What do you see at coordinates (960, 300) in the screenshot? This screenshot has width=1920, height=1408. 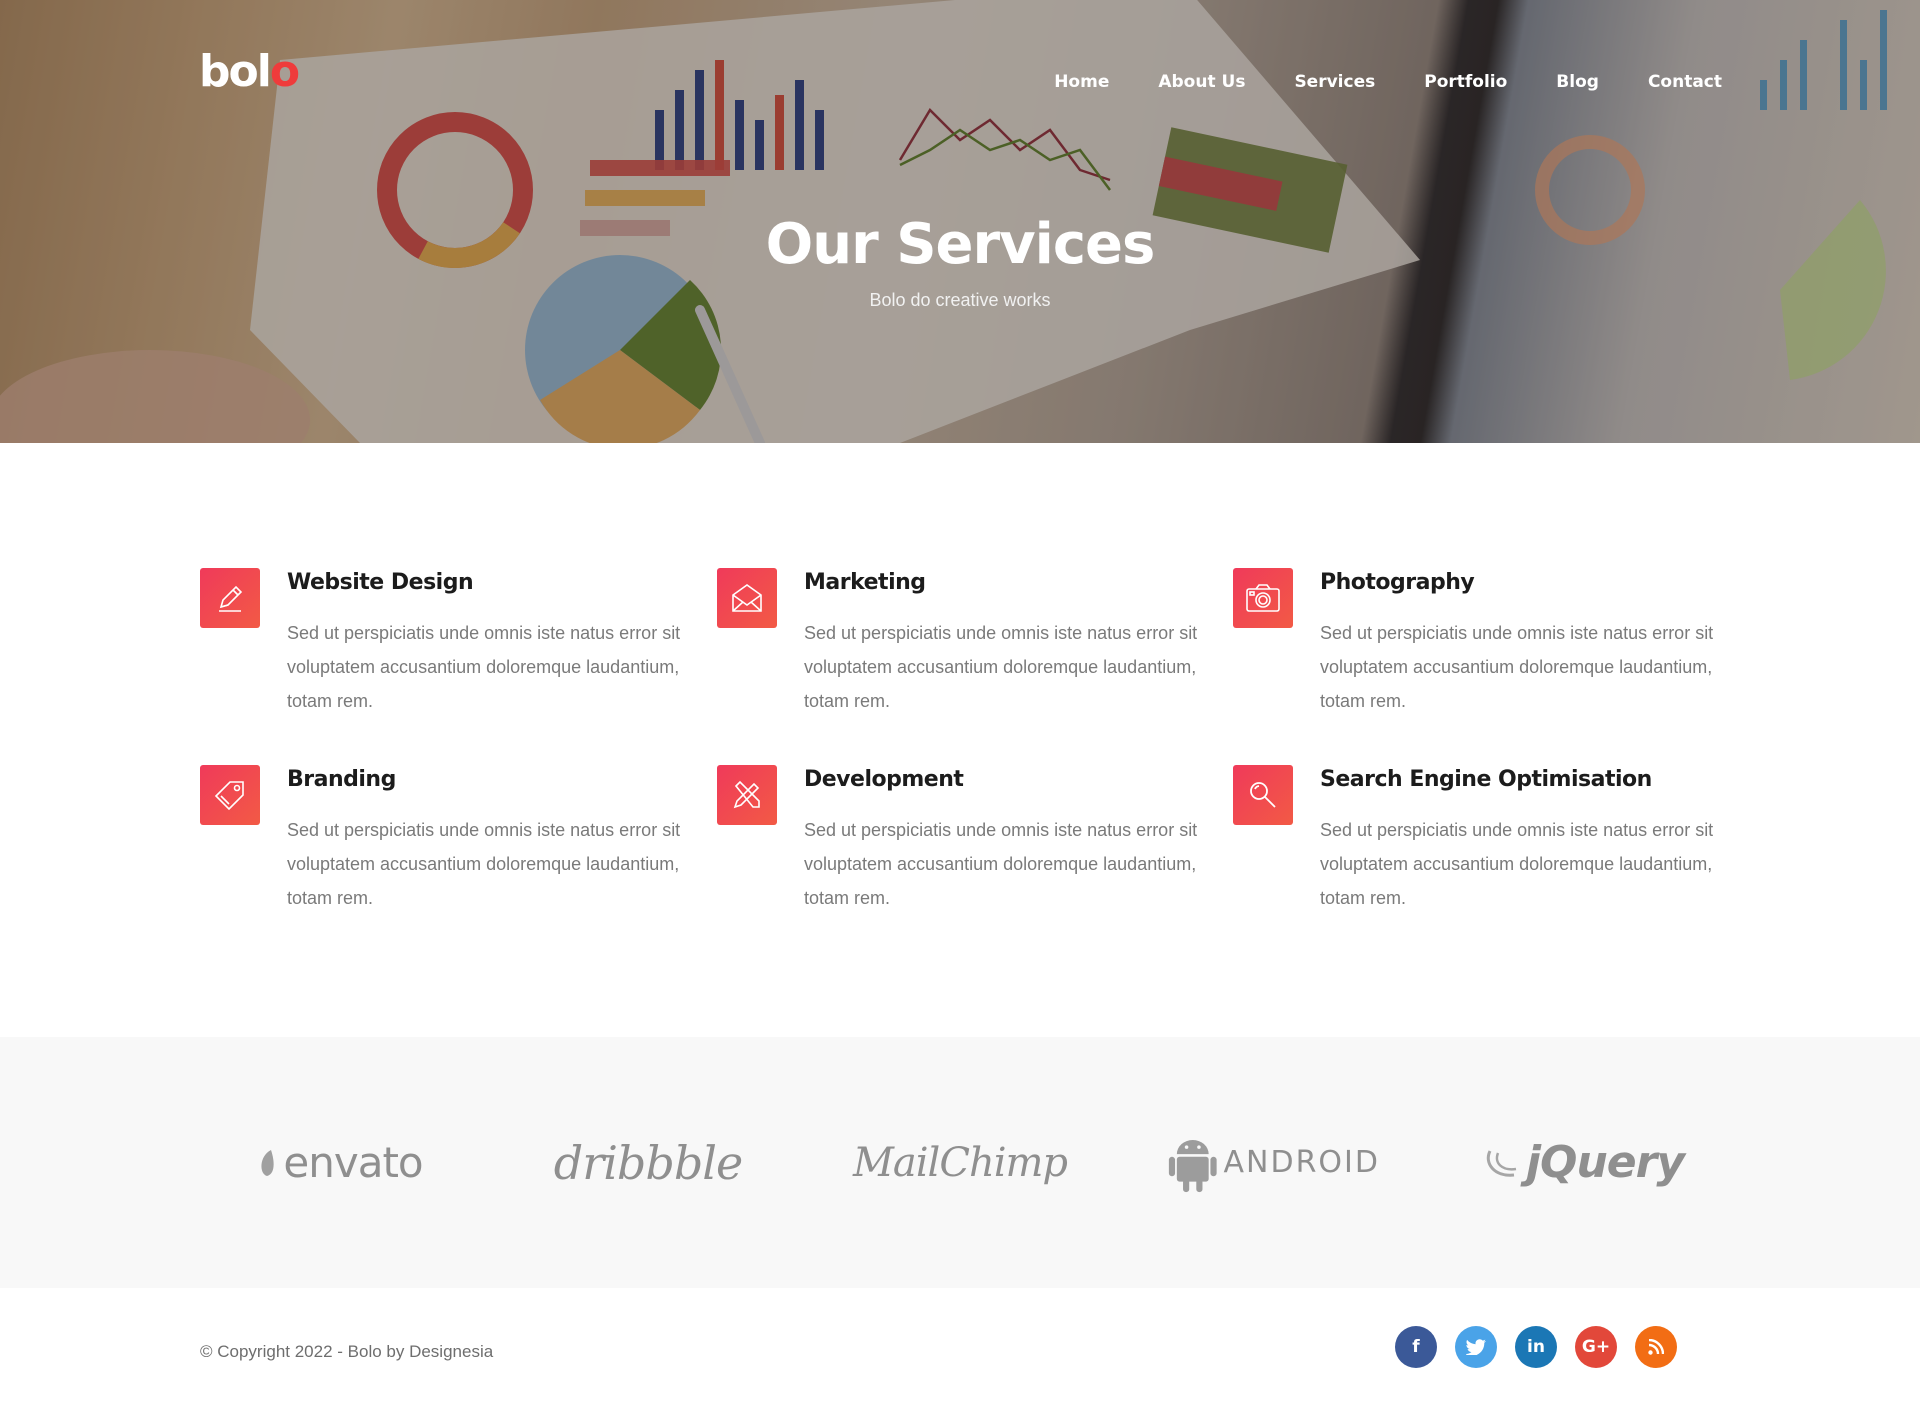 I see `page-subtitle: Bolo do creative works` at bounding box center [960, 300].